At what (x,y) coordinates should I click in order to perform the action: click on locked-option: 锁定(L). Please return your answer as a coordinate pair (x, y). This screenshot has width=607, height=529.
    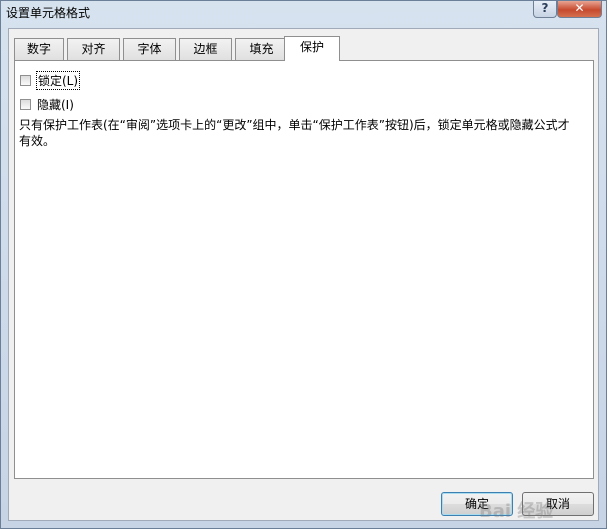
    Looking at the image, I should click on (50, 80).